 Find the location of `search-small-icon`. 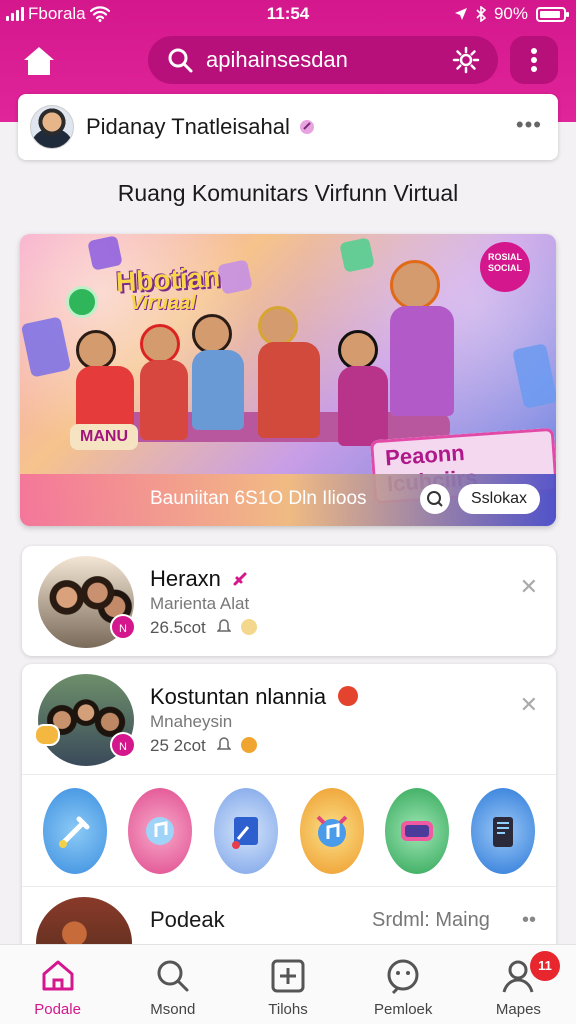

search-small-icon is located at coordinates (435, 499).